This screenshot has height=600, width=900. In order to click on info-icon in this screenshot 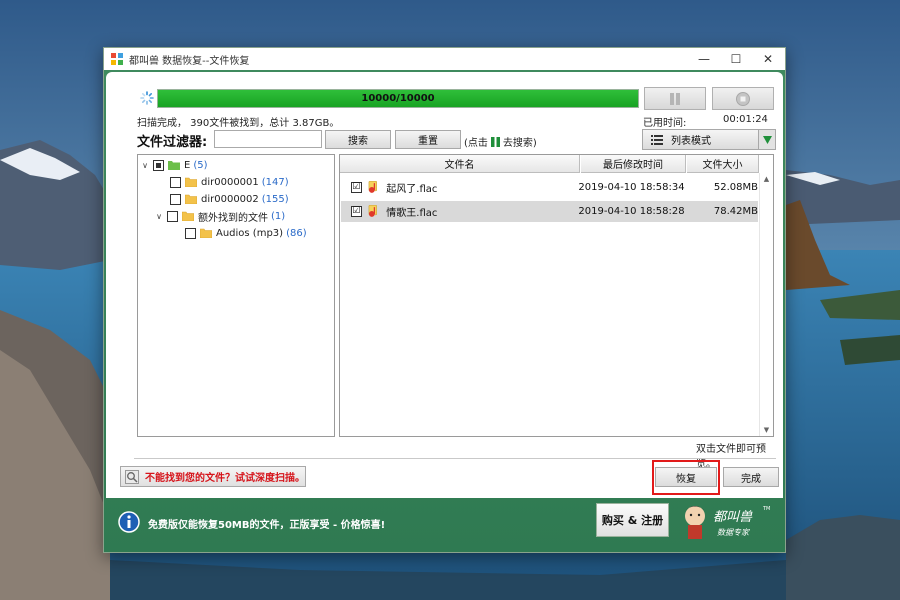, I will do `click(129, 522)`.